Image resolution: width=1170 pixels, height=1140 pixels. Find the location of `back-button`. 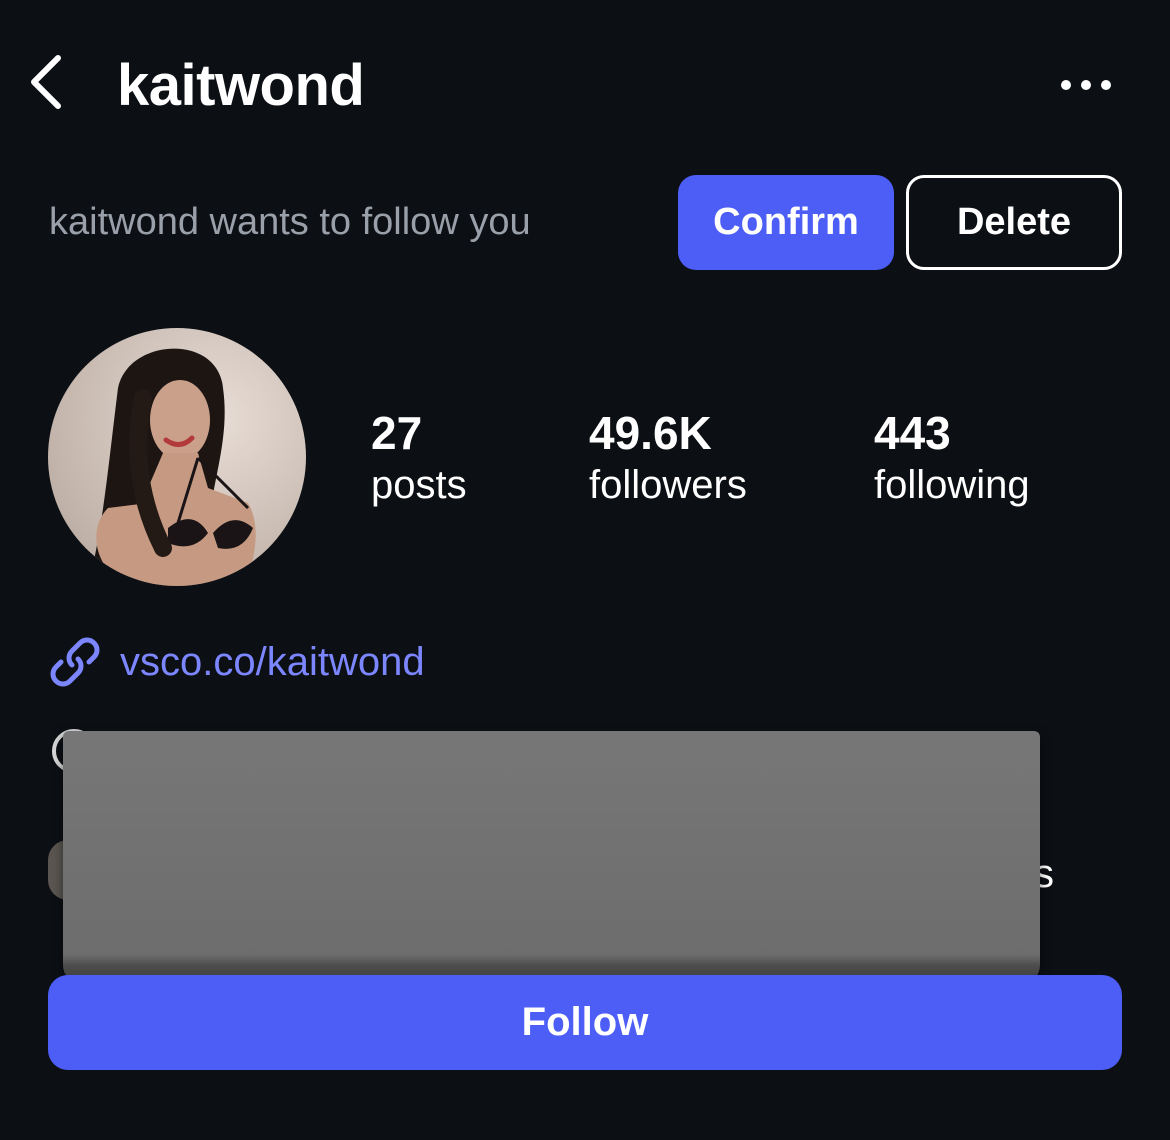

back-button is located at coordinates (47, 82).